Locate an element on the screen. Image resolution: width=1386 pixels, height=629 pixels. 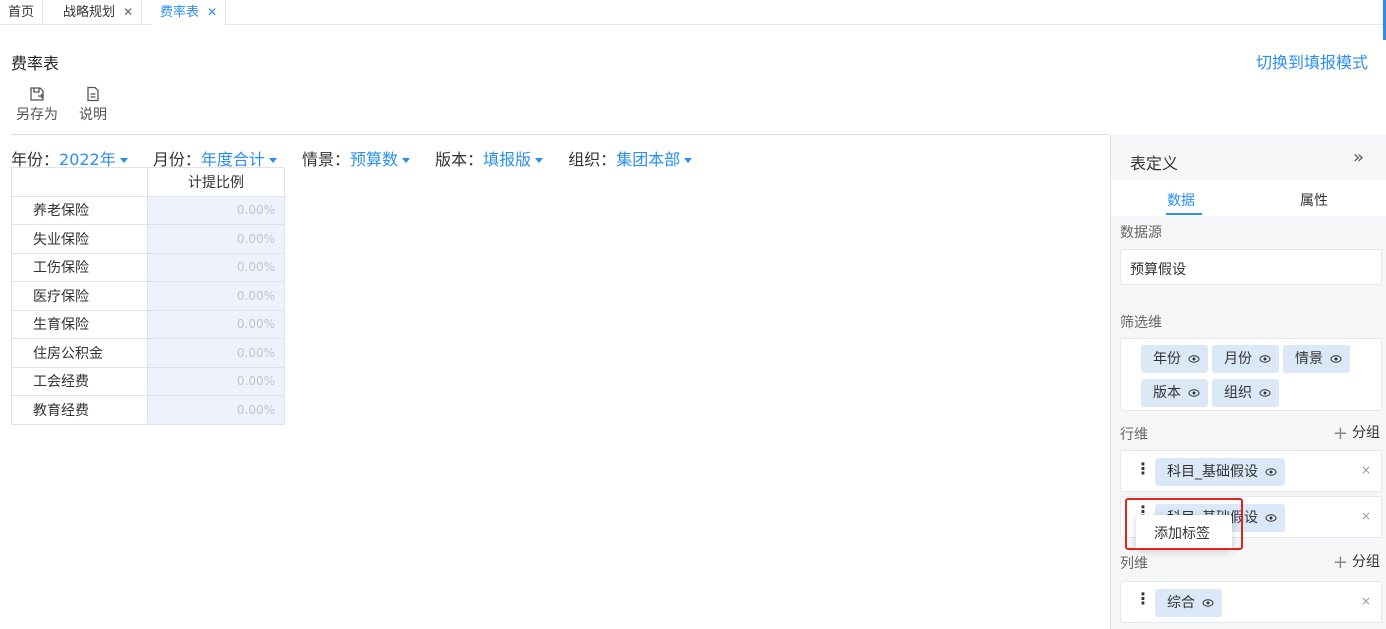
row-dim-item: ⋮ 科目_基础假设 × is located at coordinates (1251, 471).